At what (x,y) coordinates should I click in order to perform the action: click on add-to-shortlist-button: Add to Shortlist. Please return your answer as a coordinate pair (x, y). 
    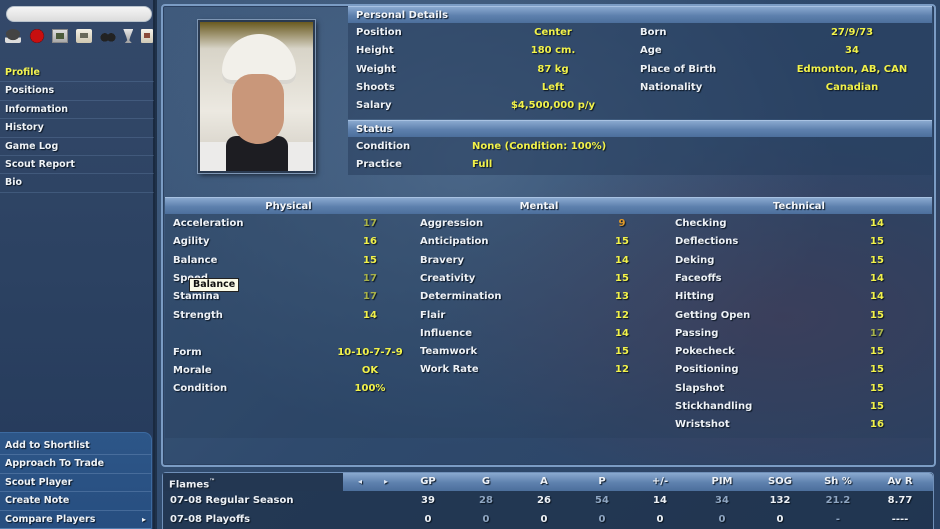
    Looking at the image, I should click on (75, 446).